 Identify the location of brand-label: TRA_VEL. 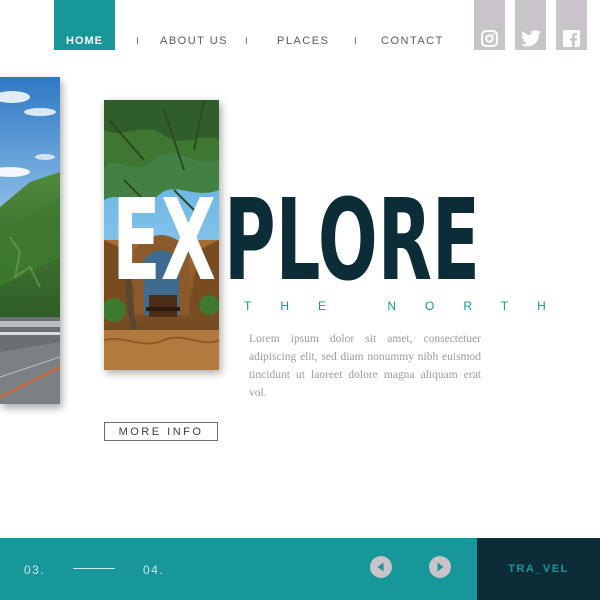
(538, 569).